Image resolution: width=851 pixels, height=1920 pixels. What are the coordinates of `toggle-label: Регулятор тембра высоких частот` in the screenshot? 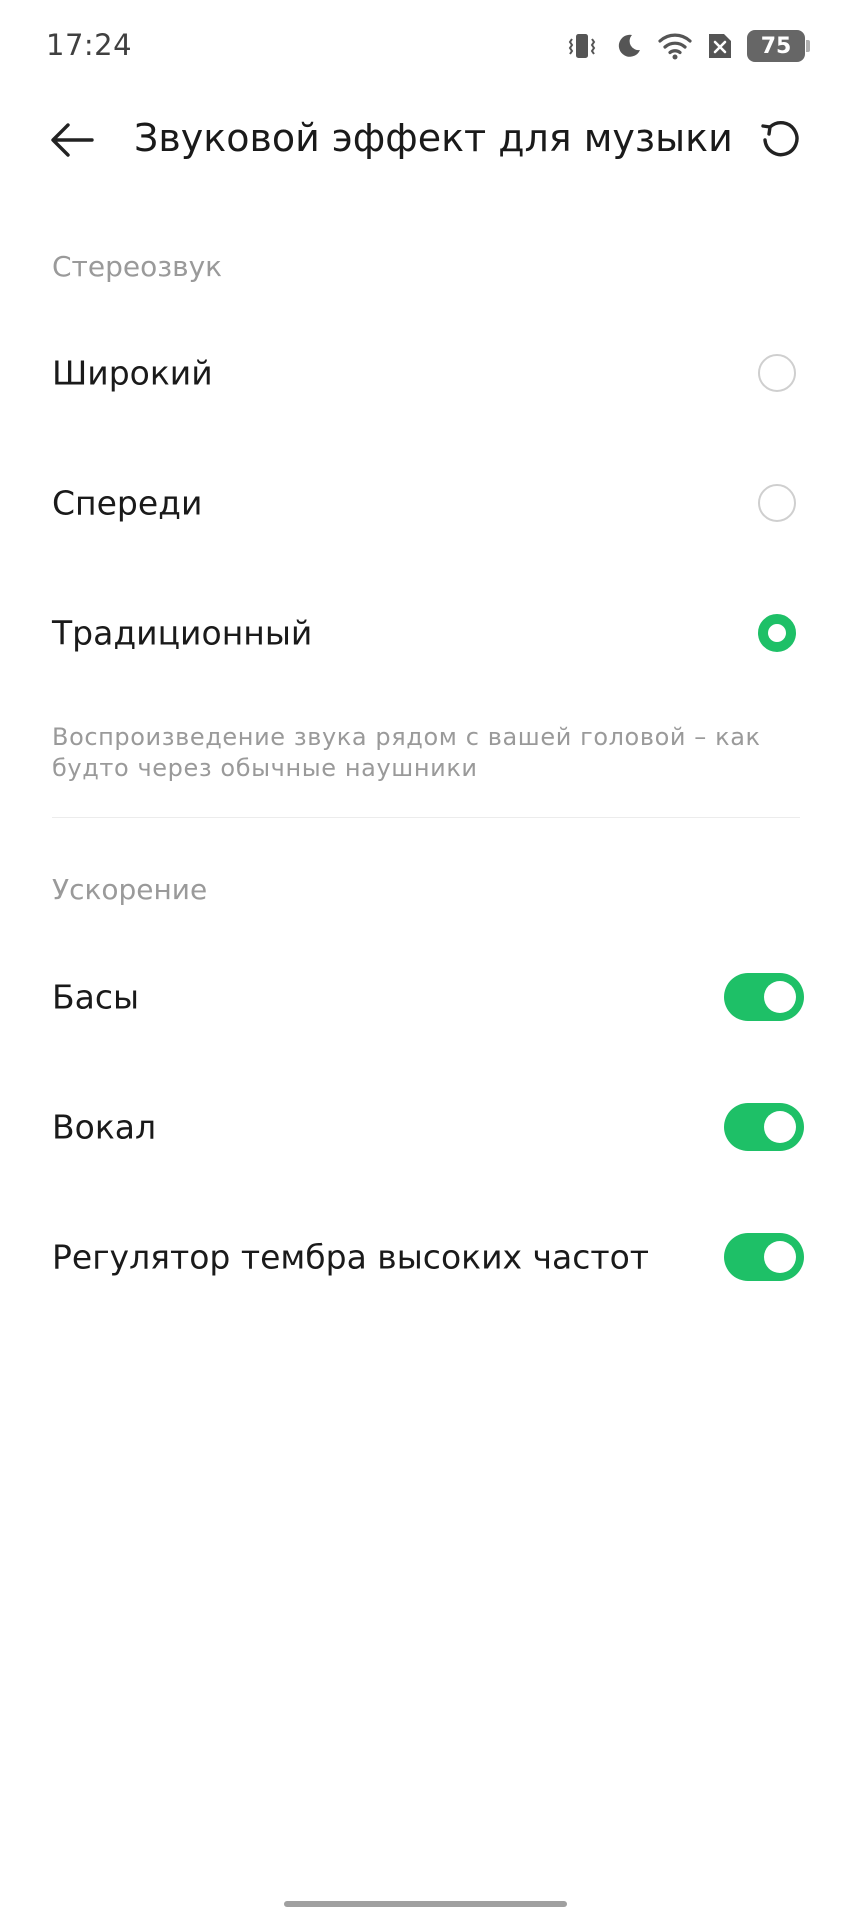 It's located at (351, 1257).